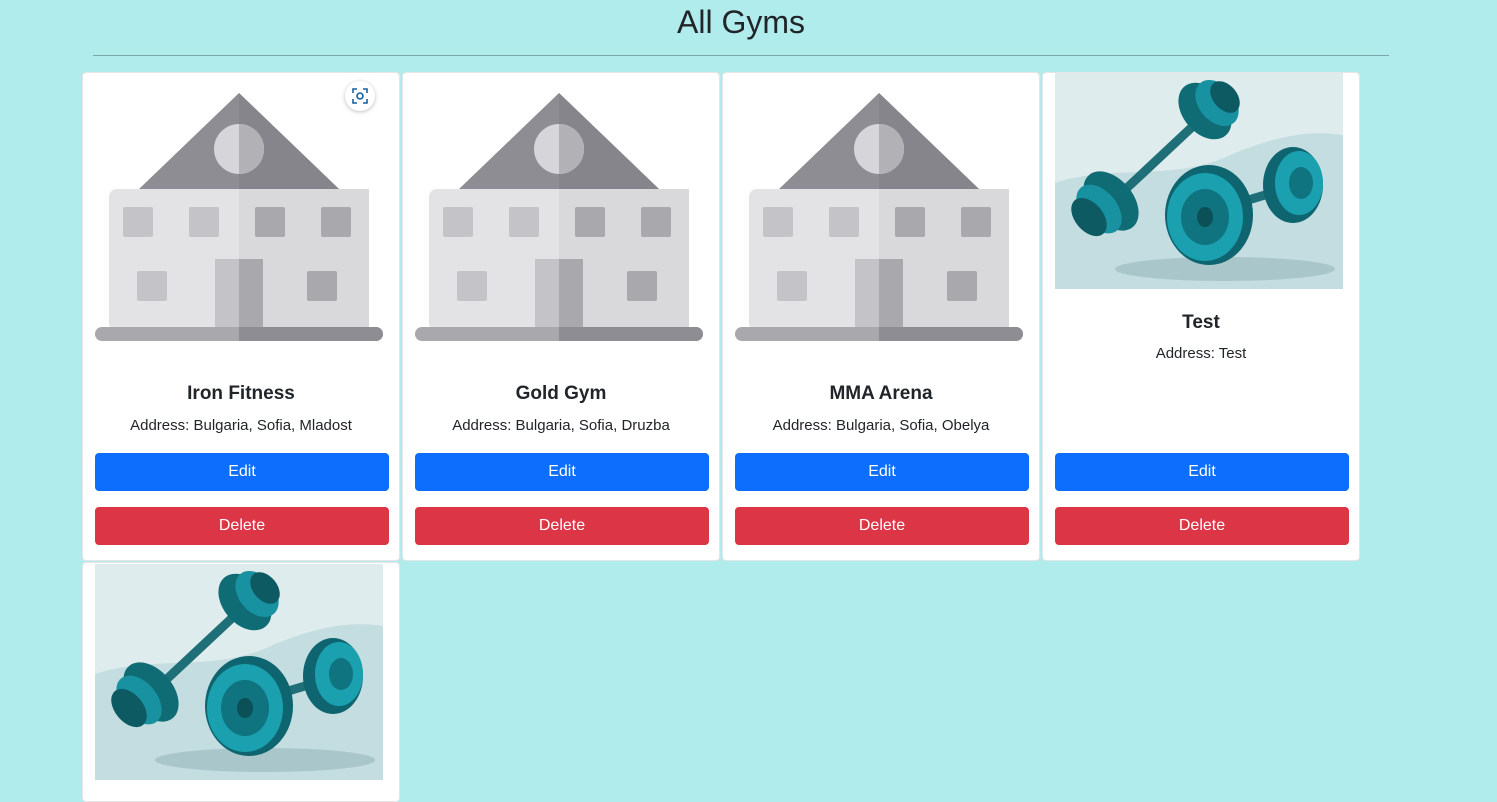 Image resolution: width=1497 pixels, height=802 pixels. I want to click on gym-address: Address: Test, so click(1201, 353).